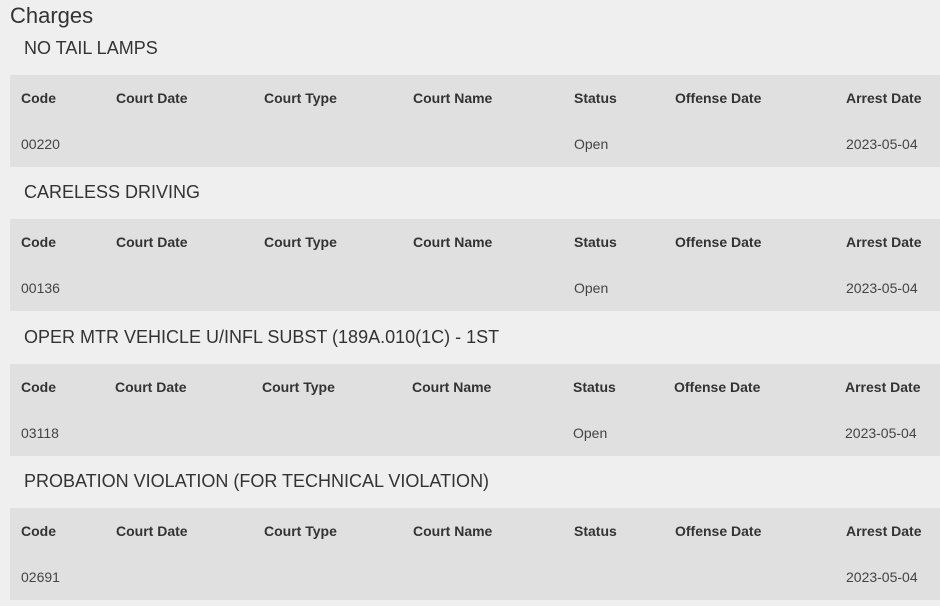 The height and width of the screenshot is (606, 940). Describe the element at coordinates (475, 144) in the screenshot. I see `table-row: 00220 Open 2023-05-04` at that location.